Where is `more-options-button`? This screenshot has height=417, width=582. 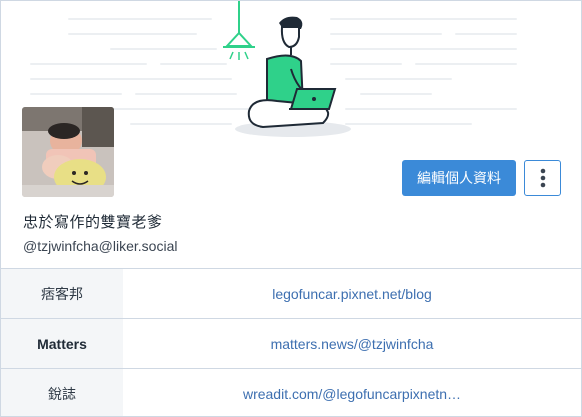
more-options-button is located at coordinates (542, 178).